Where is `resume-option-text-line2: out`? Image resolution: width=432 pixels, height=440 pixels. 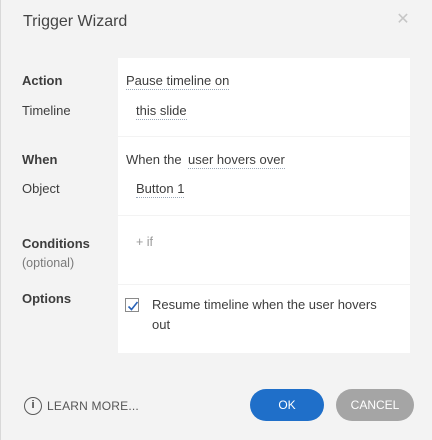 resume-option-text-line2: out is located at coordinates (161, 324).